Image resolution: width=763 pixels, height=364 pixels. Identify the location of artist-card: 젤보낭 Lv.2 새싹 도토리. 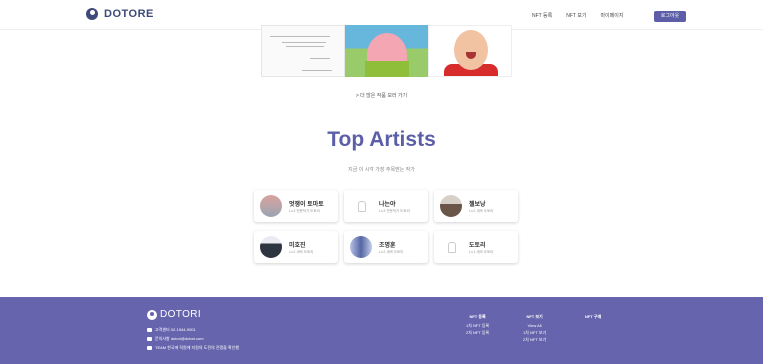
(476, 206).